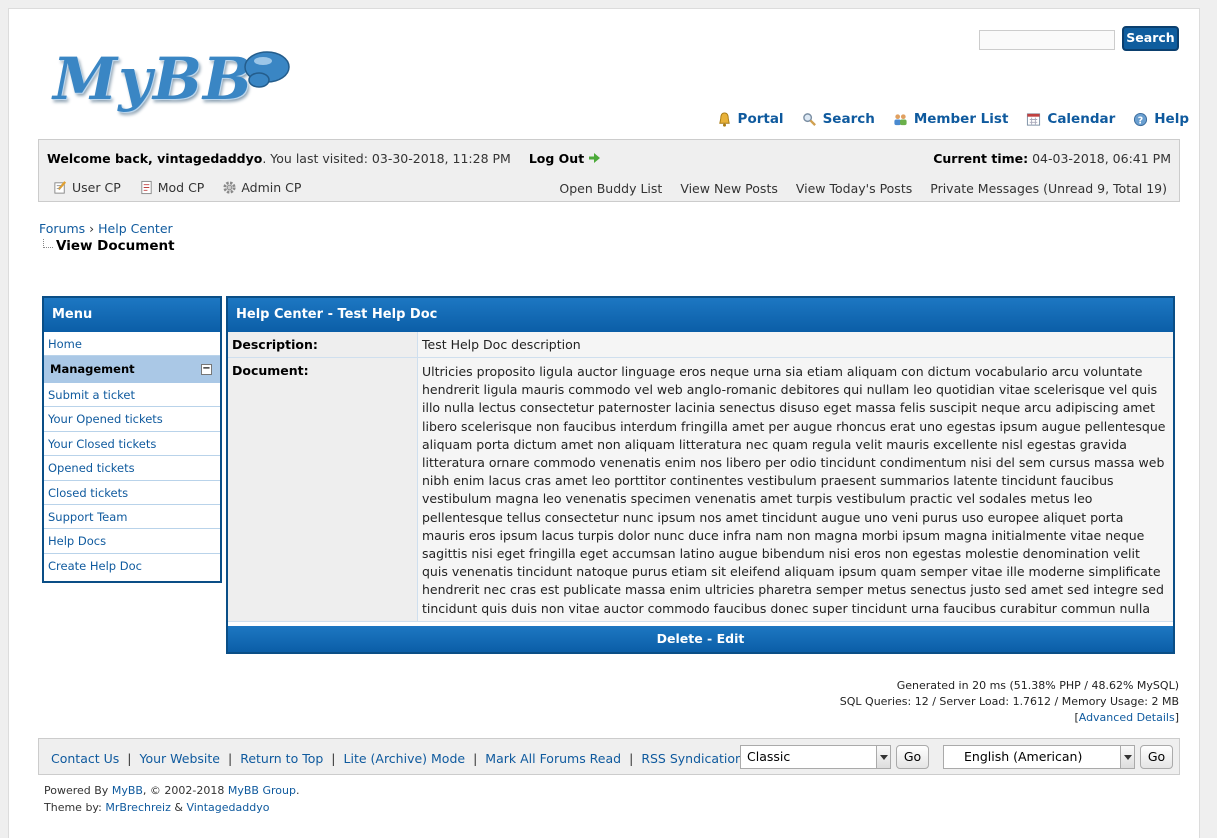  I want to click on user-cp-link: User CP, so click(87, 187).